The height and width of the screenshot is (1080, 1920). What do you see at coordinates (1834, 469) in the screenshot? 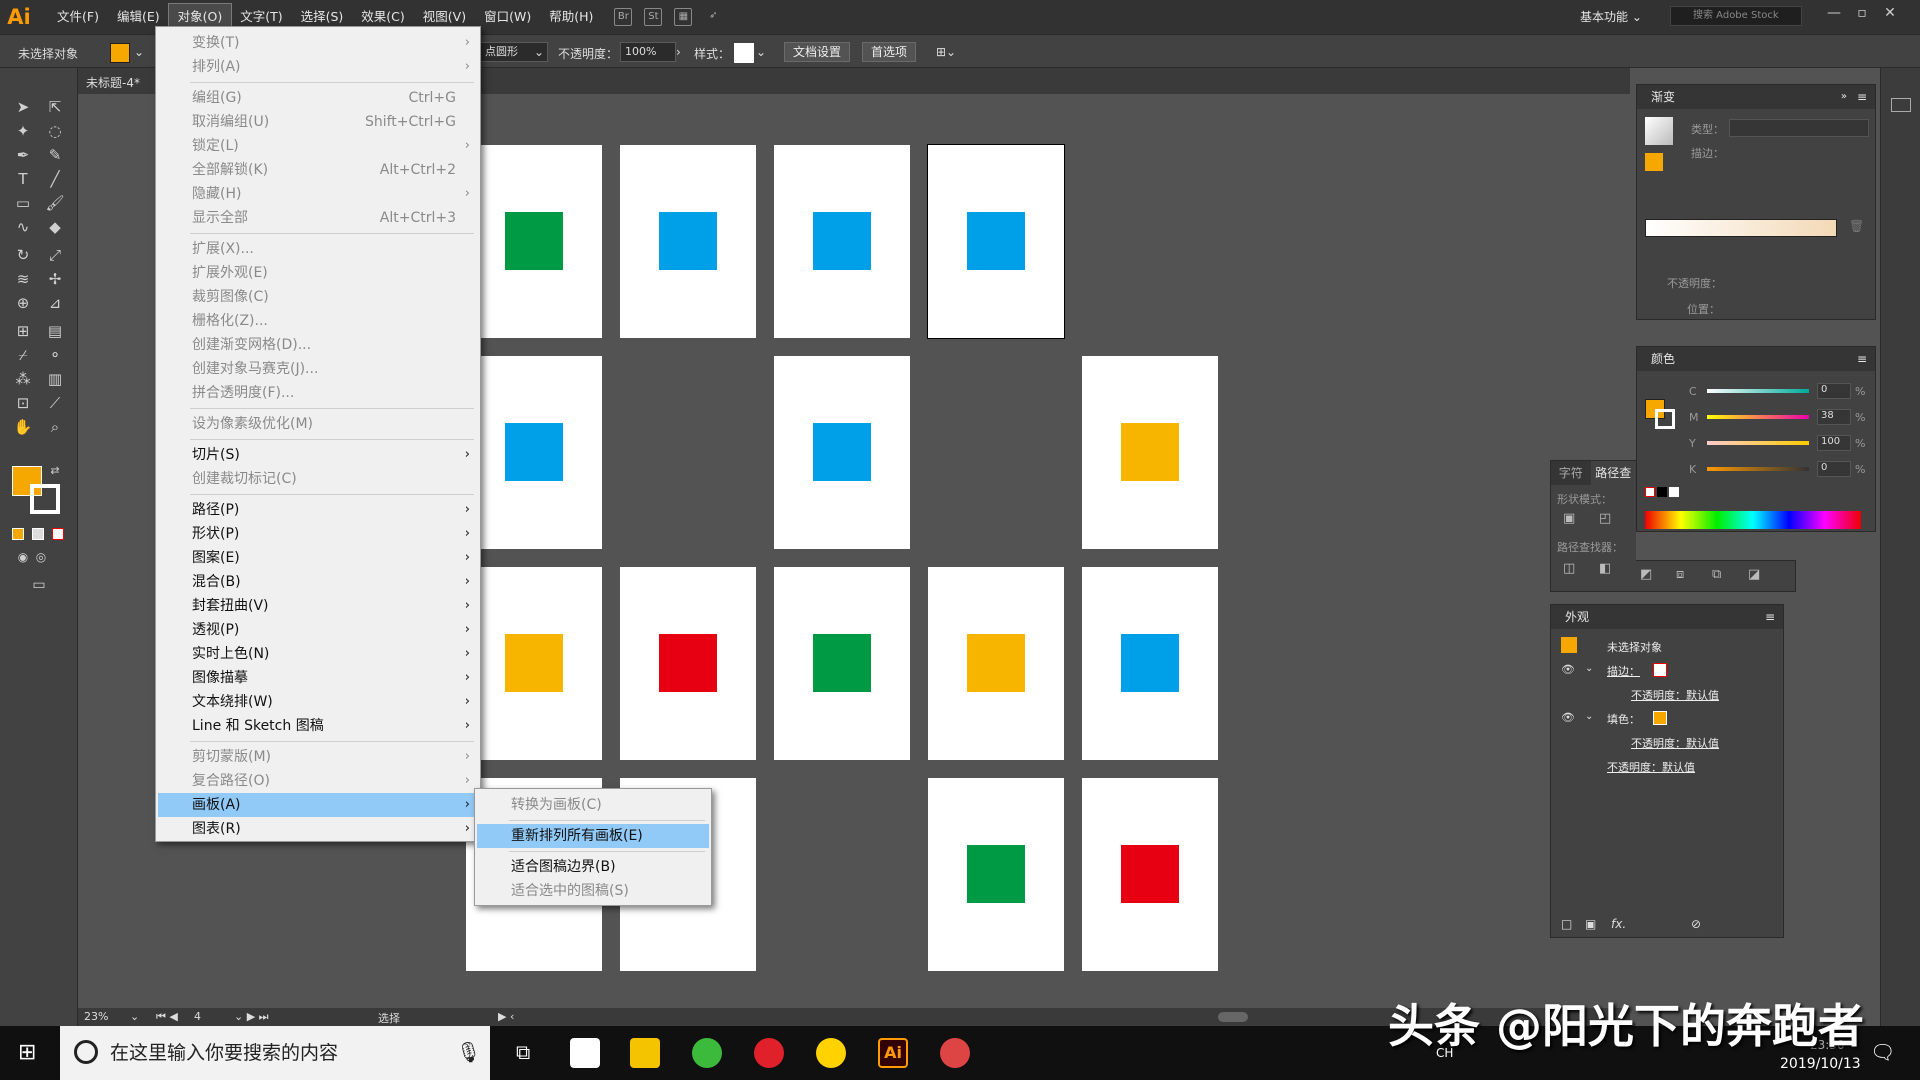
I see `channel-value-K: 0` at bounding box center [1834, 469].